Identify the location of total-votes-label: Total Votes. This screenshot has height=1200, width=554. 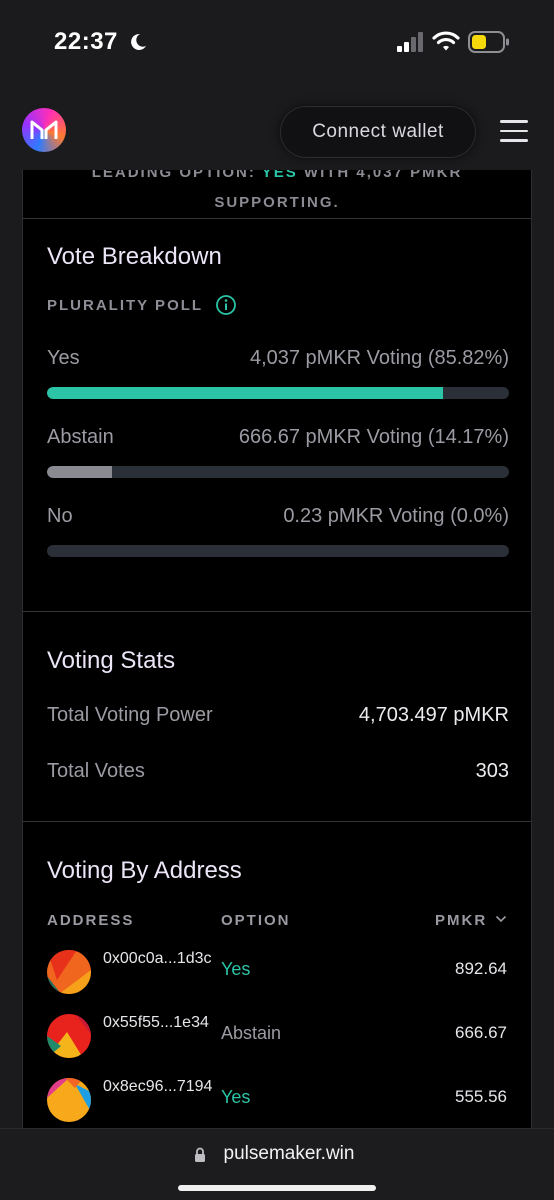
(96, 771).